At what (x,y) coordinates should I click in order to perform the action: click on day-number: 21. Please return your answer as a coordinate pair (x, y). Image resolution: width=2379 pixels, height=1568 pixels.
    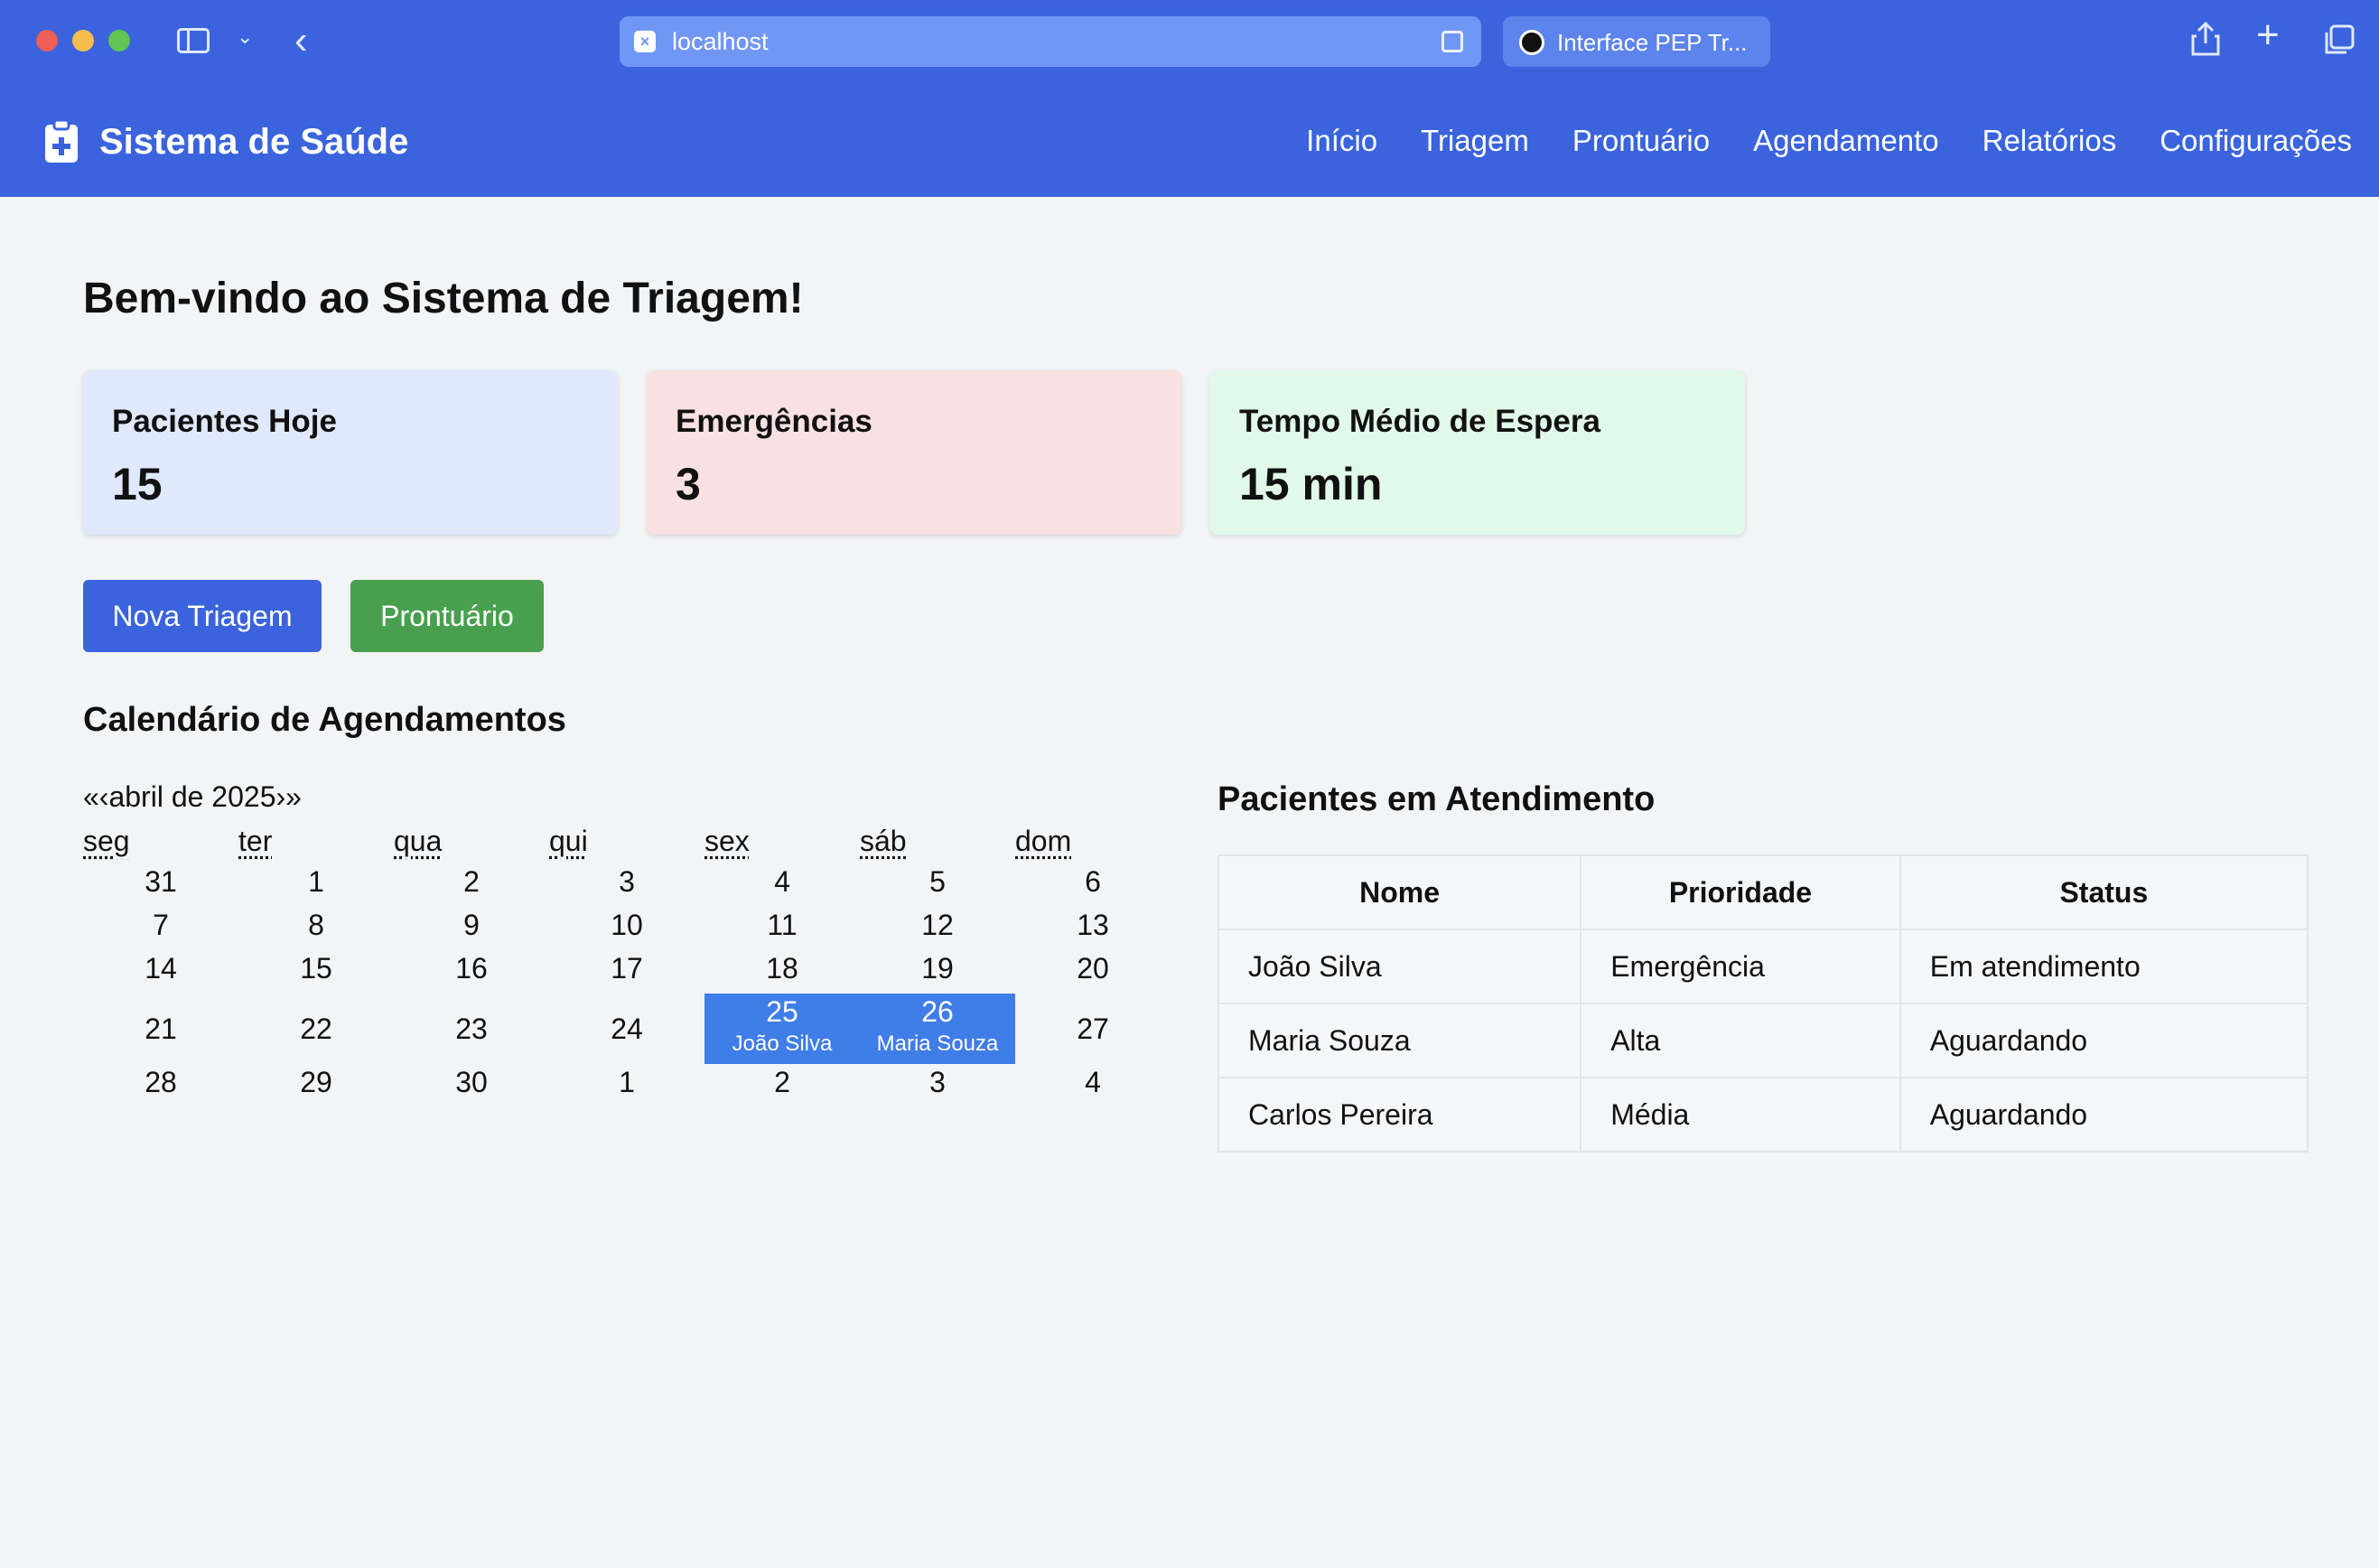
    Looking at the image, I should click on (161, 1029).